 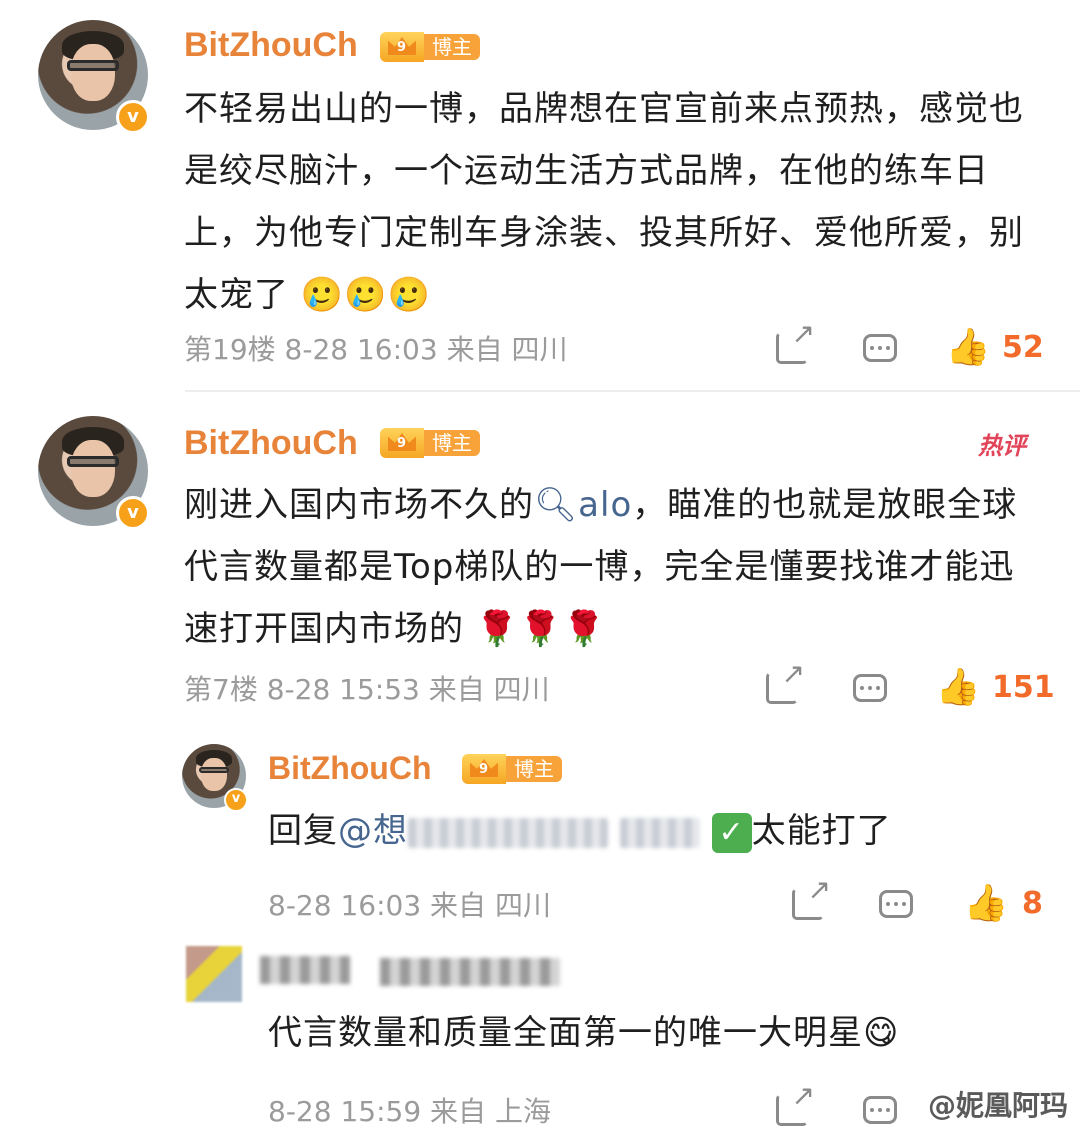 What do you see at coordinates (556, 505) in the screenshot?
I see `search-icon: 🔍︎` at bounding box center [556, 505].